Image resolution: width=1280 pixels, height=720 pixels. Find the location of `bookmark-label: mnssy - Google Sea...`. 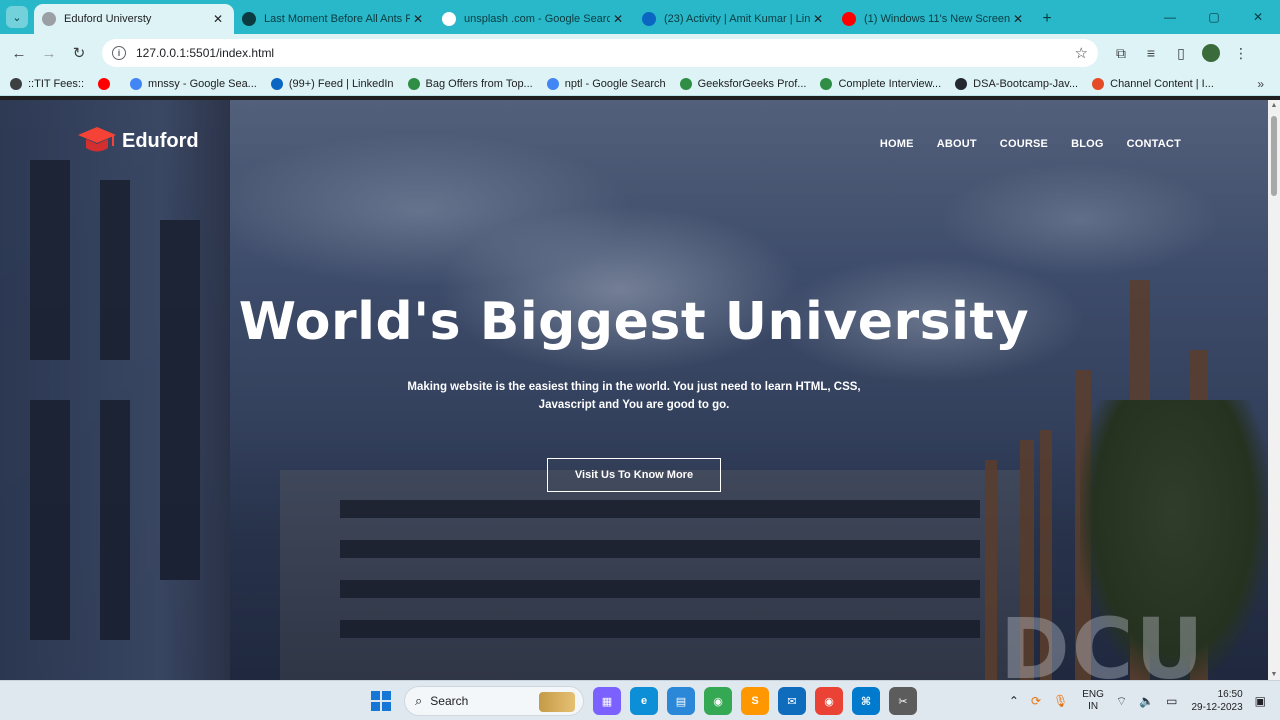

bookmark-label: mnssy - Google Sea... is located at coordinates (202, 83).